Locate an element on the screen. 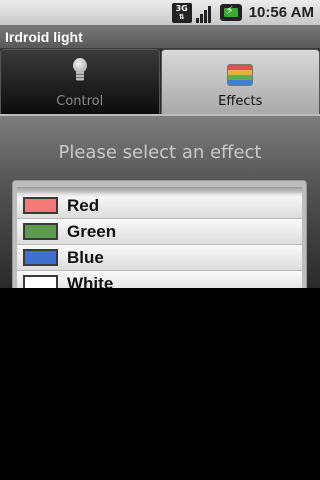 The width and height of the screenshot is (320, 480). lightbulb-icon is located at coordinates (80, 72).